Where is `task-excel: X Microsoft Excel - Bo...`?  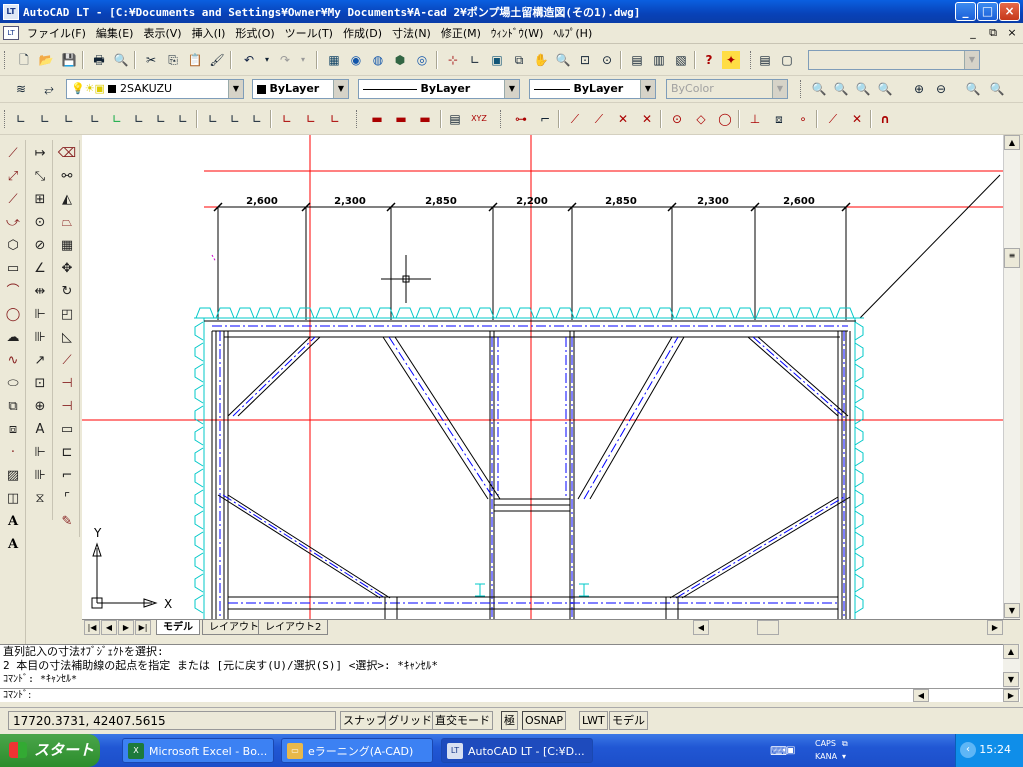 task-excel: X Microsoft Excel - Bo... is located at coordinates (198, 750).